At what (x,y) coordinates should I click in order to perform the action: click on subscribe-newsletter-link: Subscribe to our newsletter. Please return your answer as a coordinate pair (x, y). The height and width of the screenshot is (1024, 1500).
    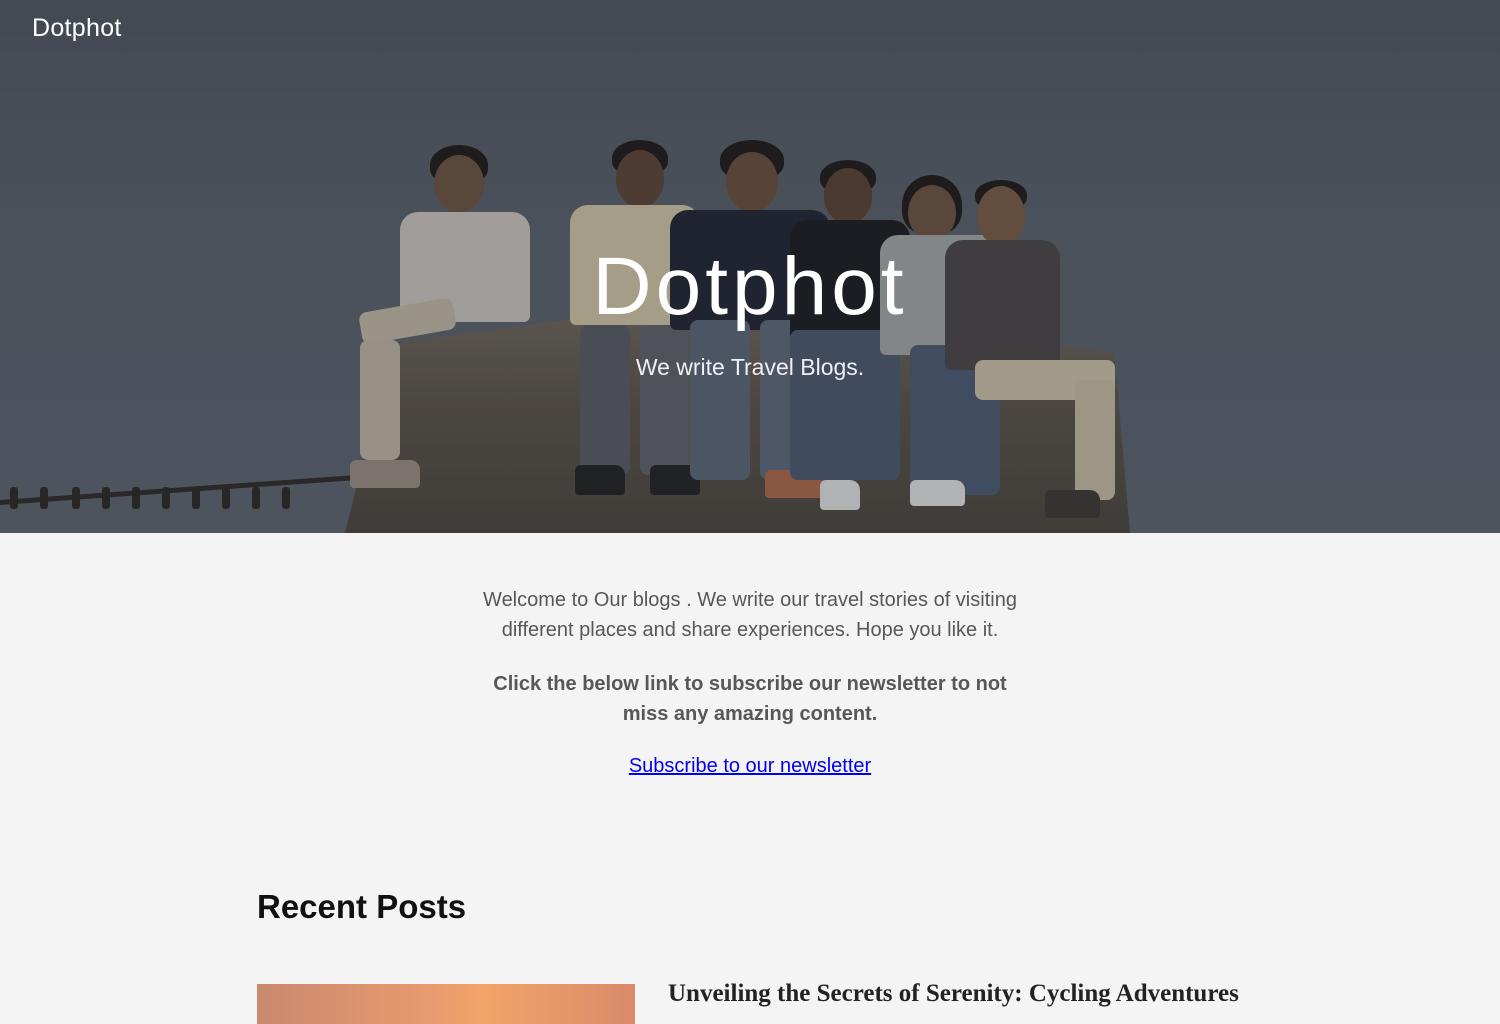
    Looking at the image, I should click on (750, 766).